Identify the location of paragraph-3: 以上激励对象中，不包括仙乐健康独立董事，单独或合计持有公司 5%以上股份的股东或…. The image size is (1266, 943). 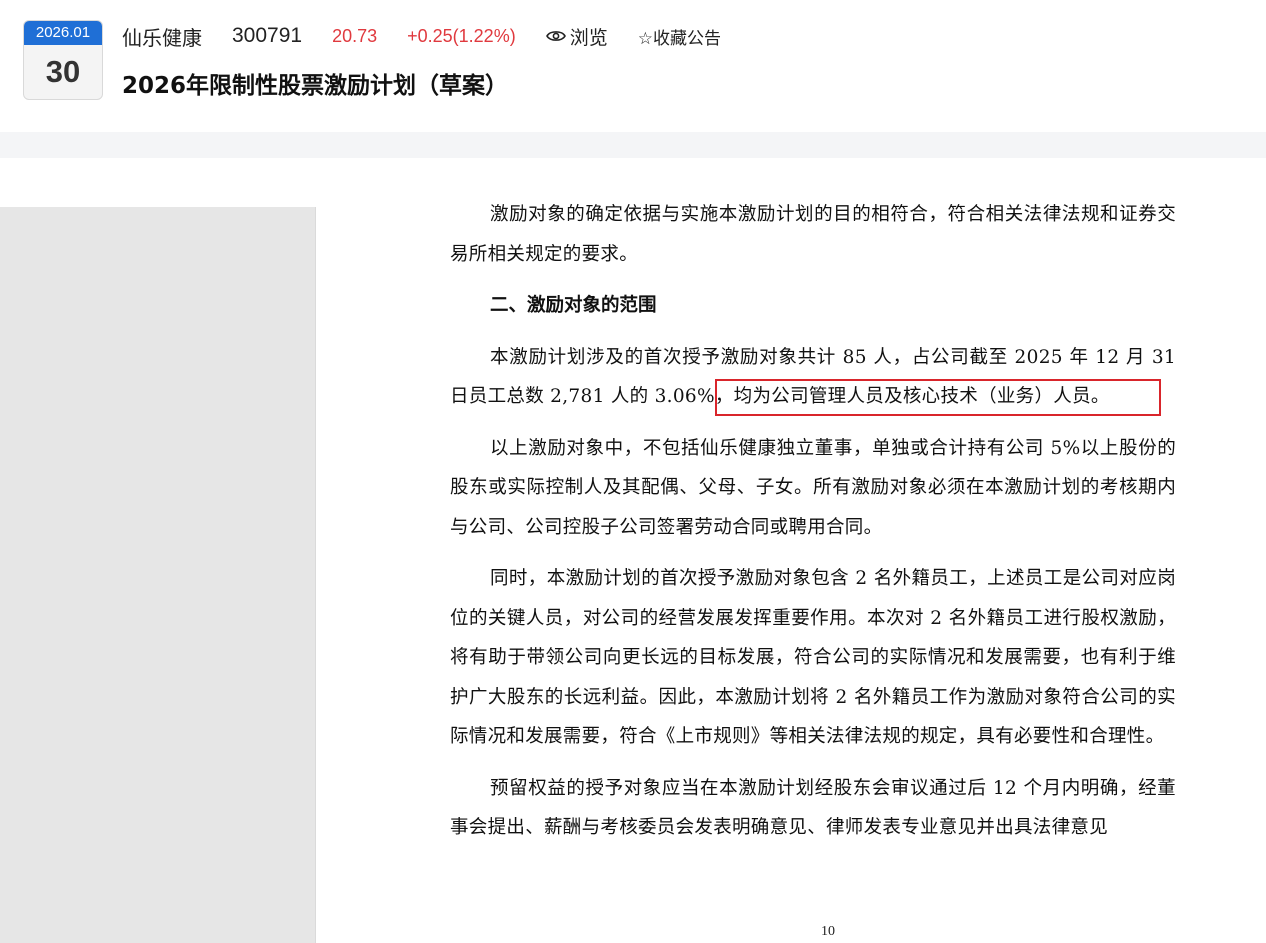
(813, 487).